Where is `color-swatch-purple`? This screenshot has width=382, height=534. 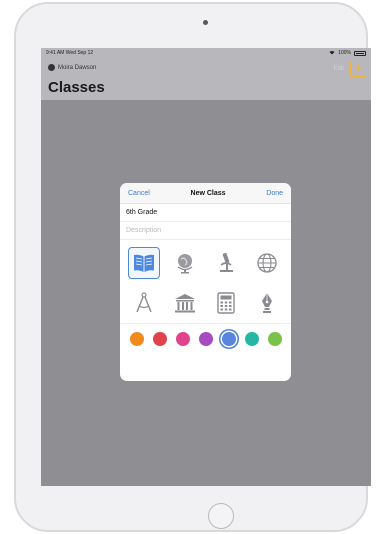 color-swatch-purple is located at coordinates (205, 339).